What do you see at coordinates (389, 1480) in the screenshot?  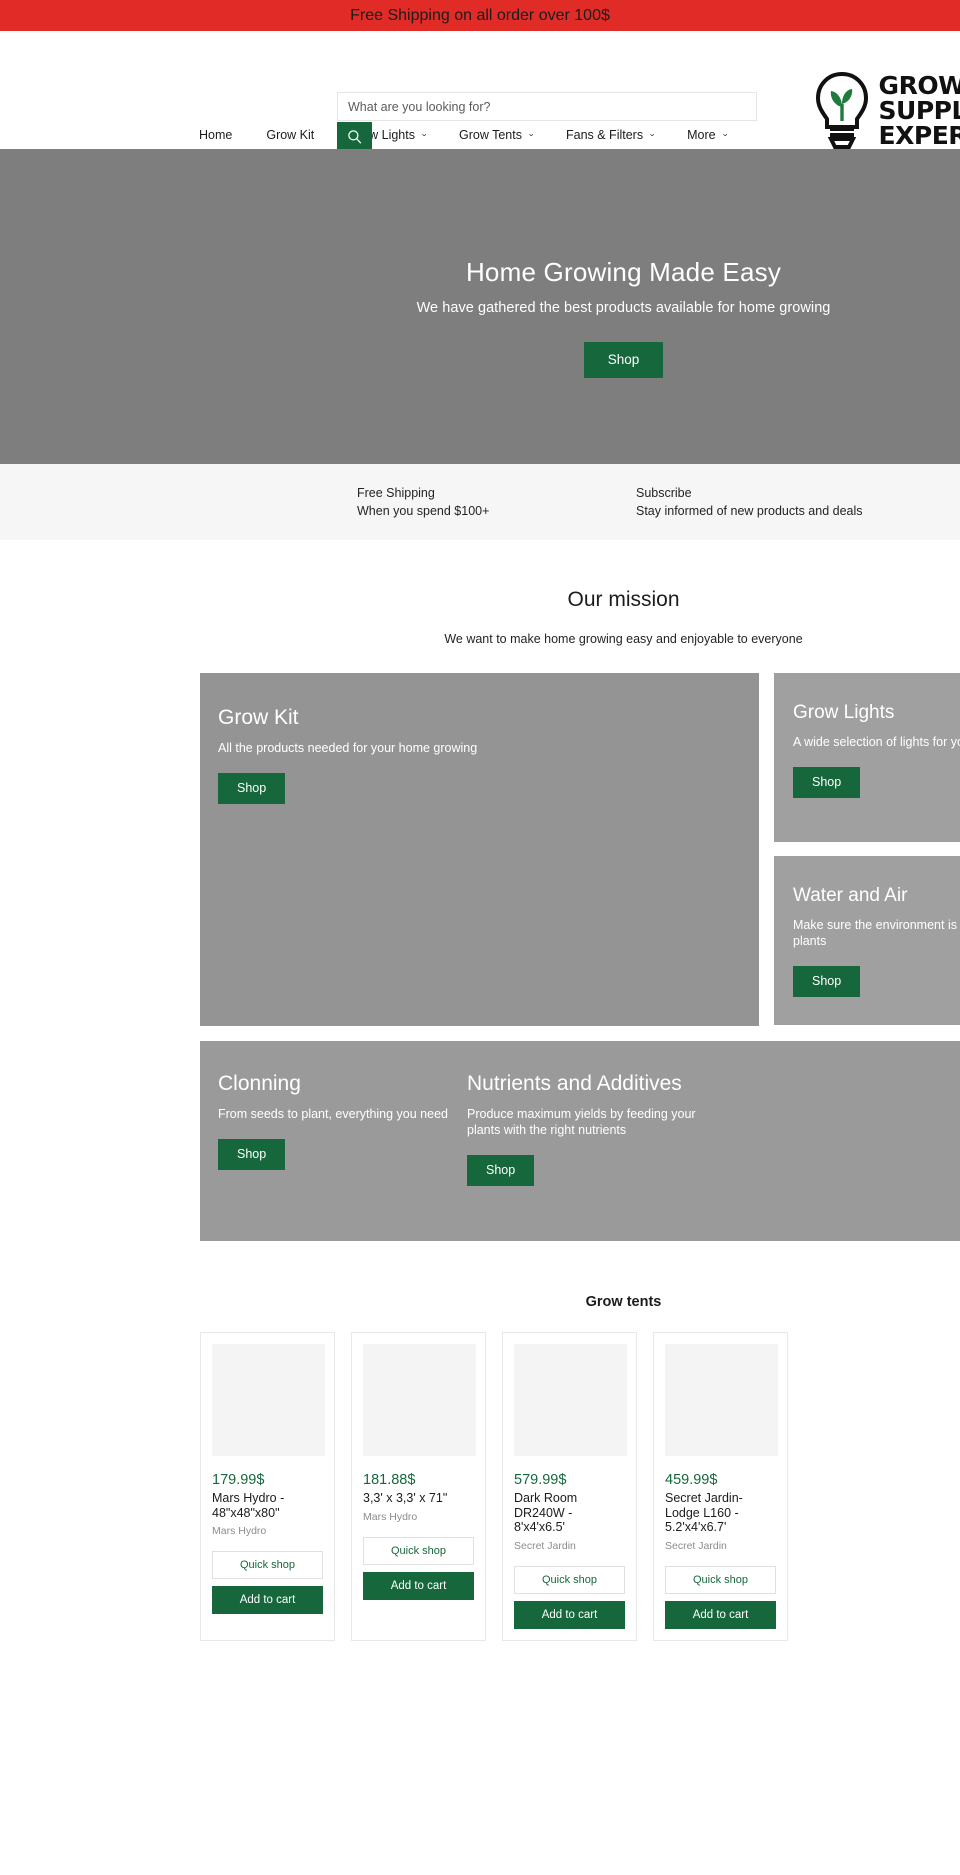 I see `product-price: 181.88$` at bounding box center [389, 1480].